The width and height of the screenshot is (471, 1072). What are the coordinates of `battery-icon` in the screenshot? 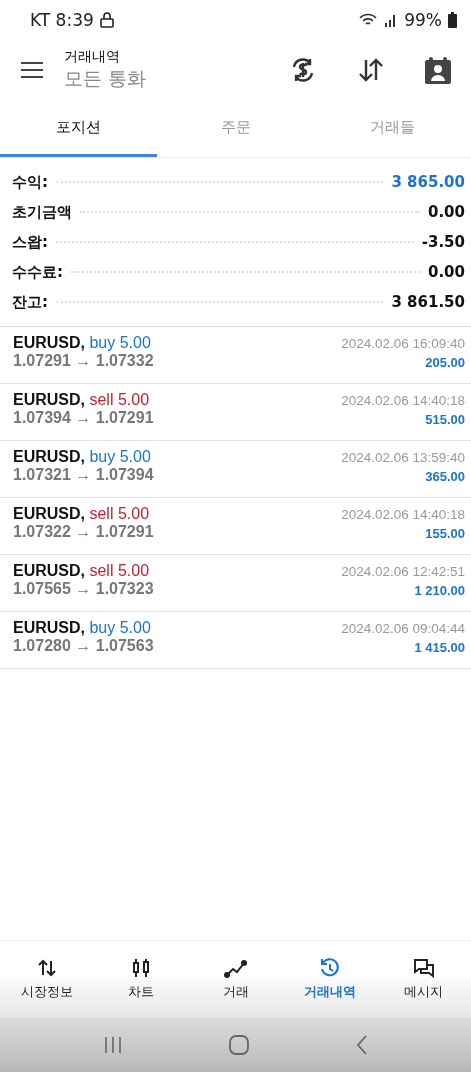 It's located at (452, 20).